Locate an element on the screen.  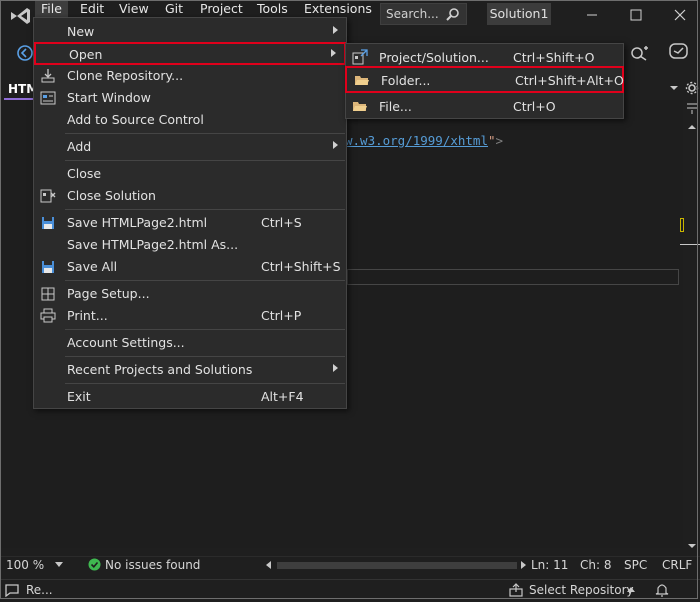
maximize-icon is located at coordinates (636, 15).